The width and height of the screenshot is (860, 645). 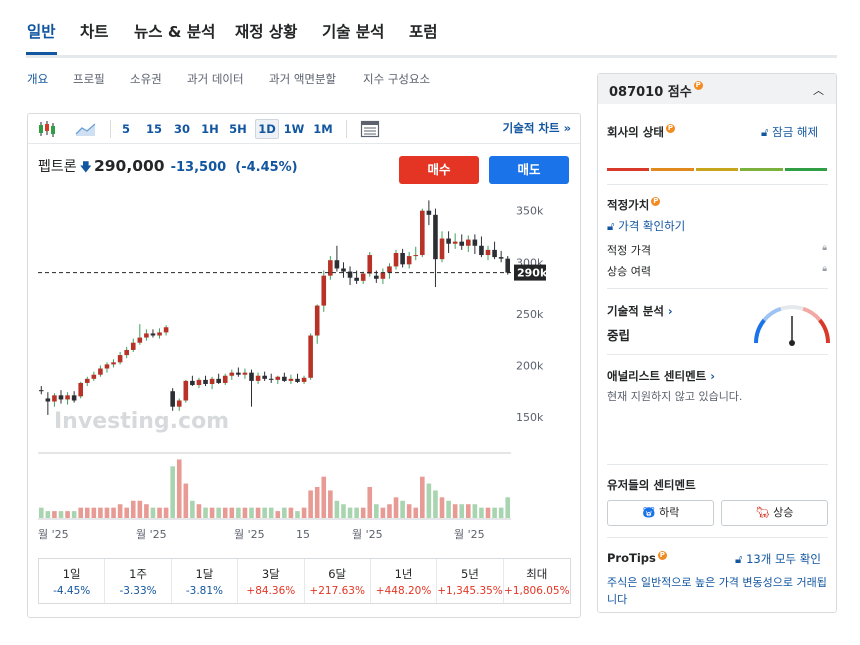 I want to click on tab-technical: 기술 분석, so click(x=353, y=31).